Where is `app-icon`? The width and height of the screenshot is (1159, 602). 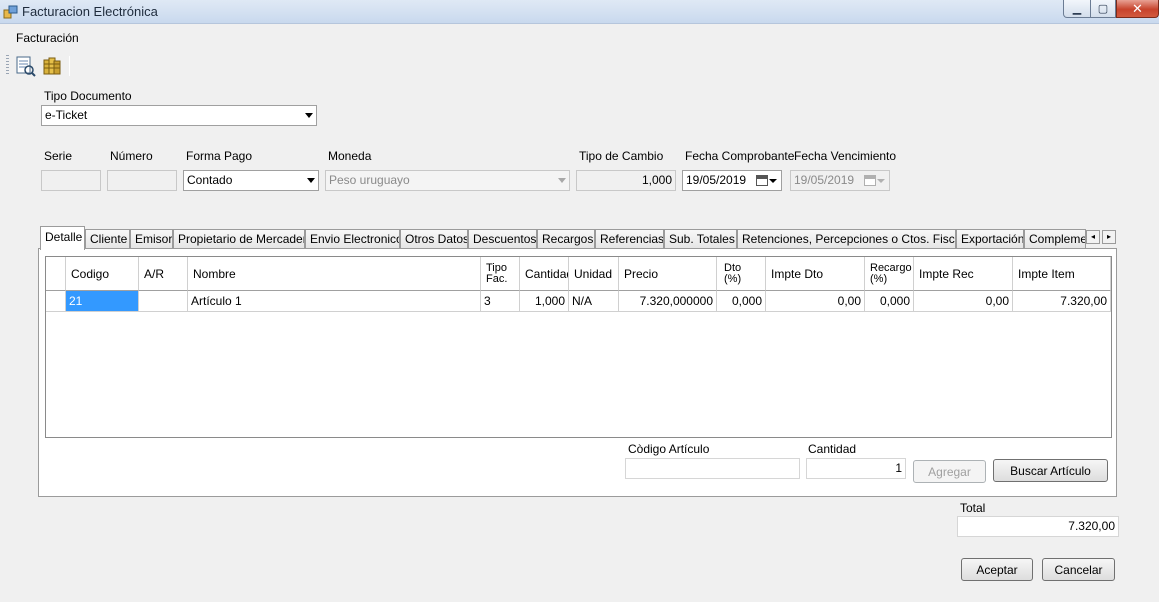
app-icon is located at coordinates (10, 12).